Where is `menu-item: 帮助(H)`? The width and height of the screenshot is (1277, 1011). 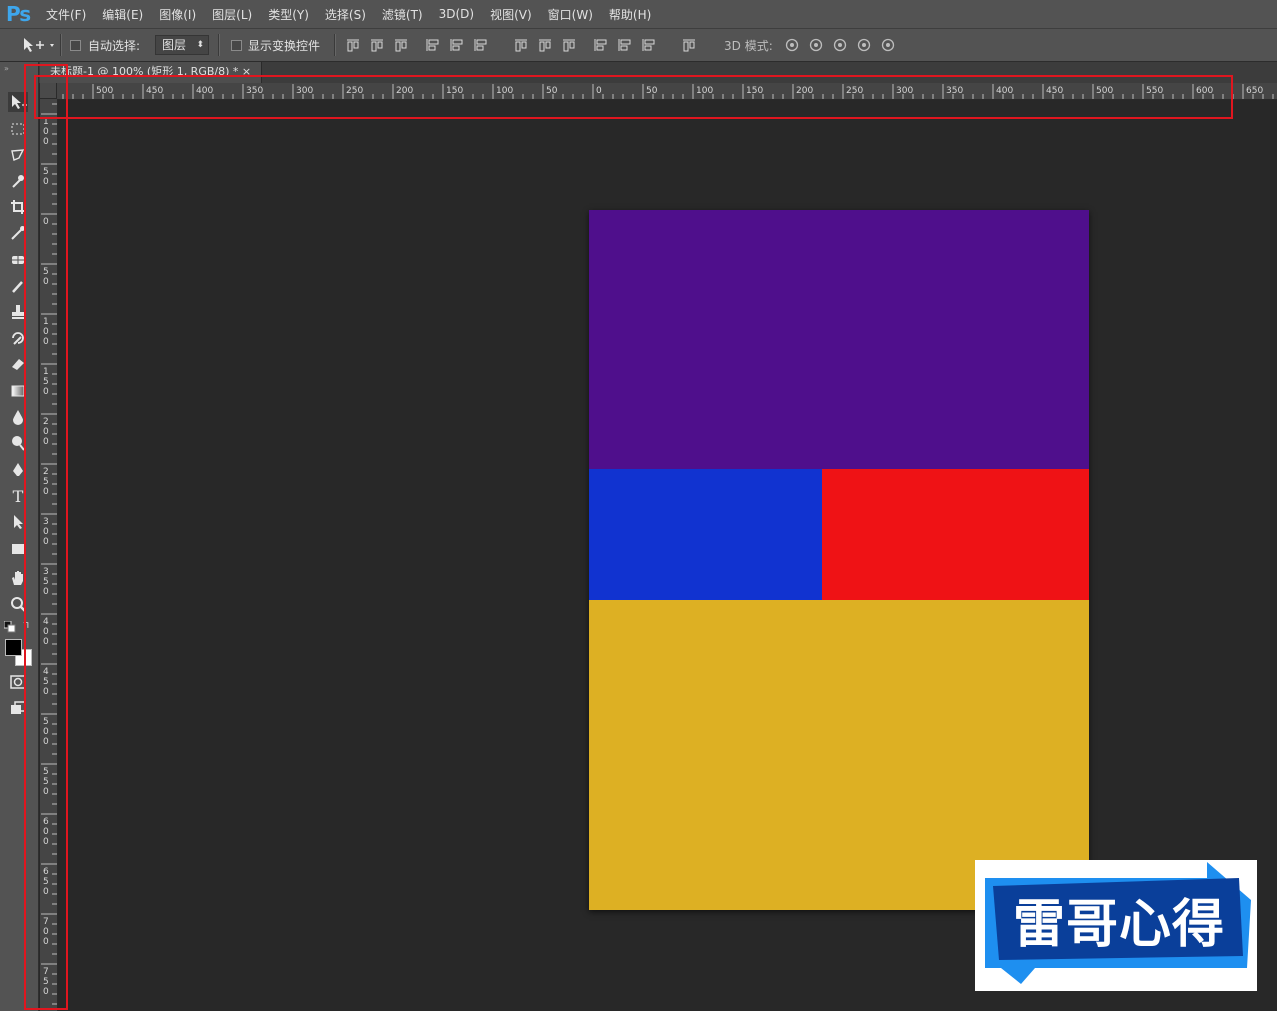 menu-item: 帮助(H) is located at coordinates (630, 14).